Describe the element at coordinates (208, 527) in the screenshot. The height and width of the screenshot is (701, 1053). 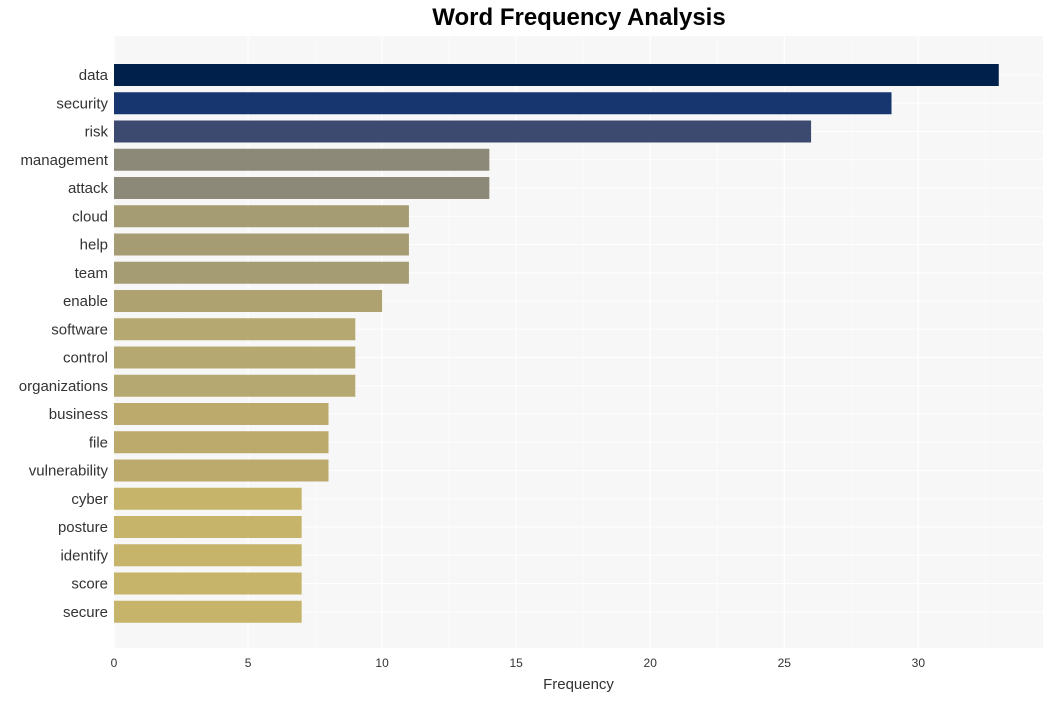
I see `bar-posture` at that location.